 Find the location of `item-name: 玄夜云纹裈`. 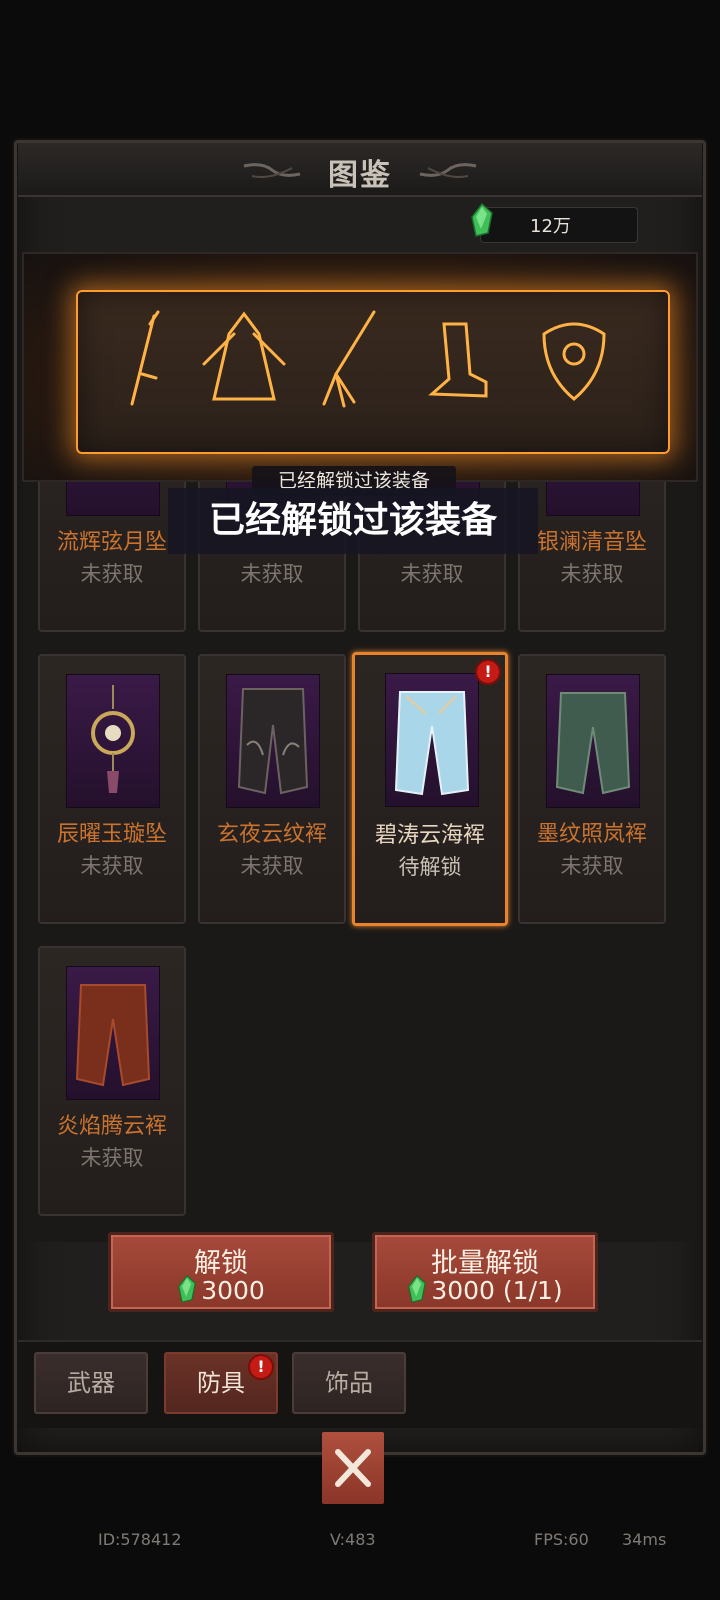

item-name: 玄夜云纹裈 is located at coordinates (271, 834).